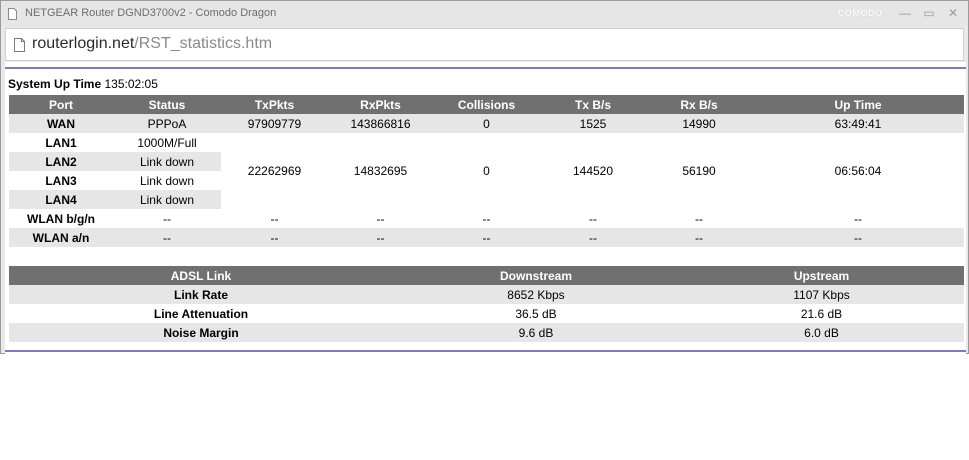 Image resolution: width=969 pixels, height=460 pixels. I want to click on rx-packets: 14832695, so click(380, 171).